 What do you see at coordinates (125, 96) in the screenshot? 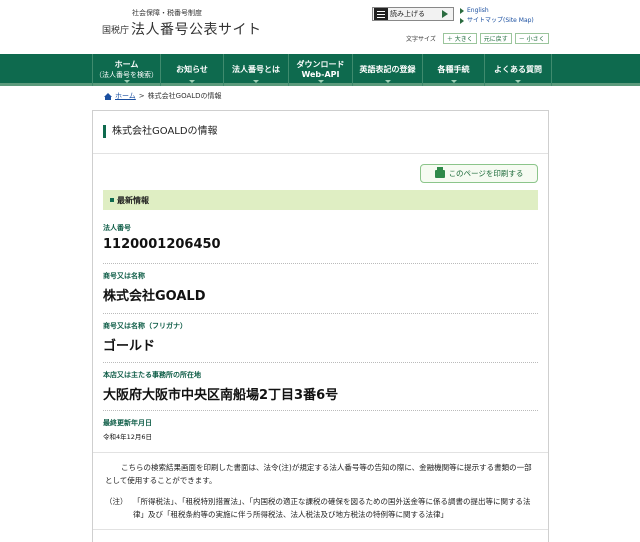
I see `breadcrumb-home-link: ホーム` at bounding box center [125, 96].